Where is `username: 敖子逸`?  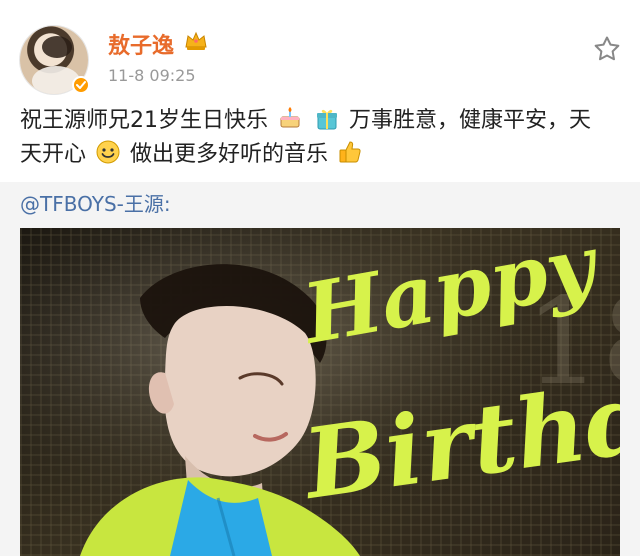 username: 敖子逸 is located at coordinates (141, 44).